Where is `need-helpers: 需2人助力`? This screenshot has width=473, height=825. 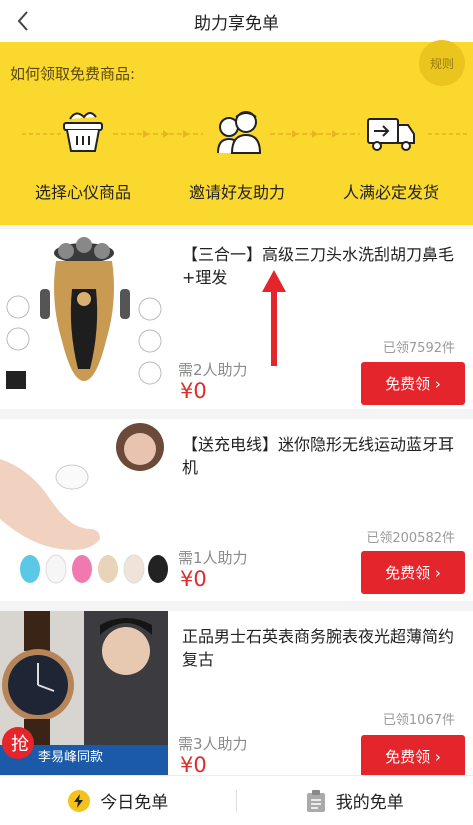
need-helpers: 需2人助力 is located at coordinates (213, 370).